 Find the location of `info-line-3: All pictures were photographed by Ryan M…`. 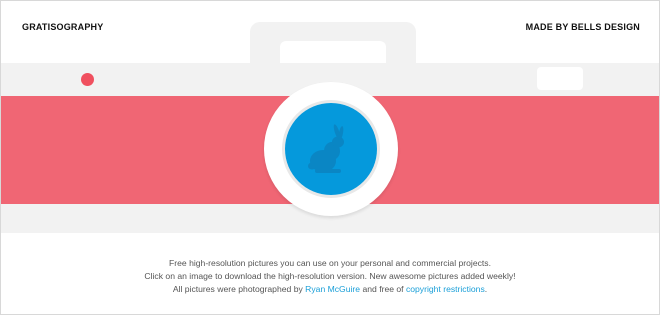

info-line-3: All pictures were photographed by Ryan M… is located at coordinates (330, 289).